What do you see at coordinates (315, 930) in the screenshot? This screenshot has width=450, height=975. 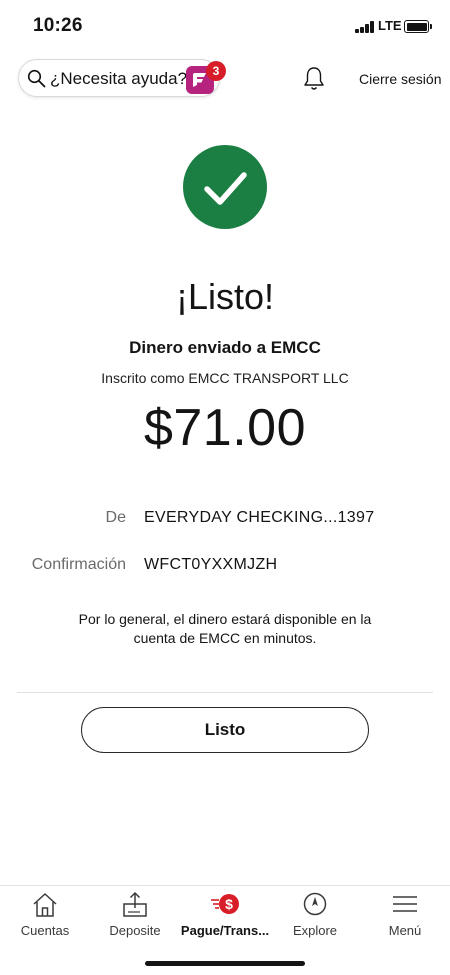 I see `nav-label-explore: Explore` at bounding box center [315, 930].